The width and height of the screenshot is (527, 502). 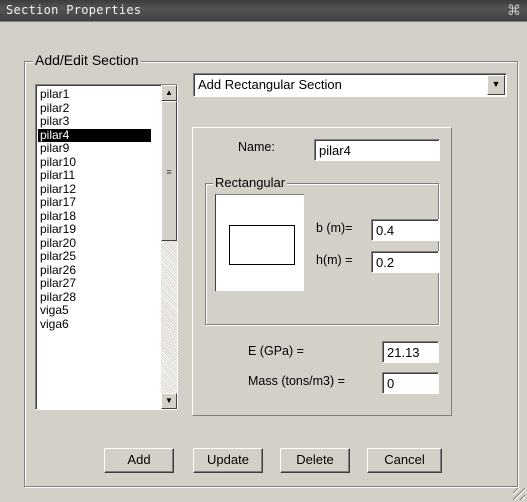 What do you see at coordinates (94, 108) in the screenshot?
I see `list-item: pilar2` at bounding box center [94, 108].